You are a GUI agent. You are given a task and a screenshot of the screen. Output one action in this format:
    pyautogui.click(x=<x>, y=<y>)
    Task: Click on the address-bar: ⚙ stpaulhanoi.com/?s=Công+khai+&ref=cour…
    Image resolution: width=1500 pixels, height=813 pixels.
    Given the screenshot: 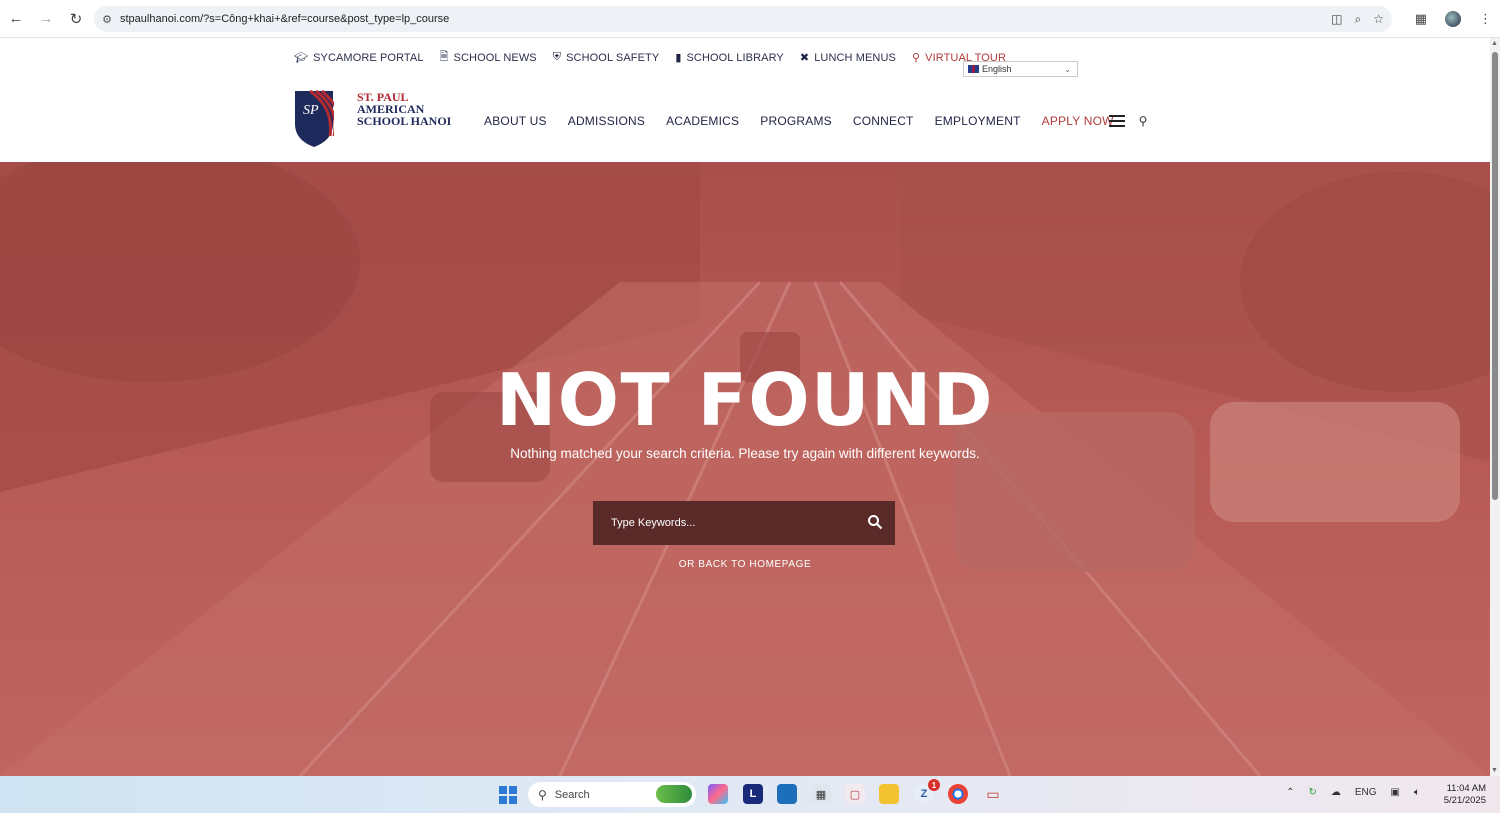 What is the action you would take?
    pyautogui.click(x=743, y=19)
    